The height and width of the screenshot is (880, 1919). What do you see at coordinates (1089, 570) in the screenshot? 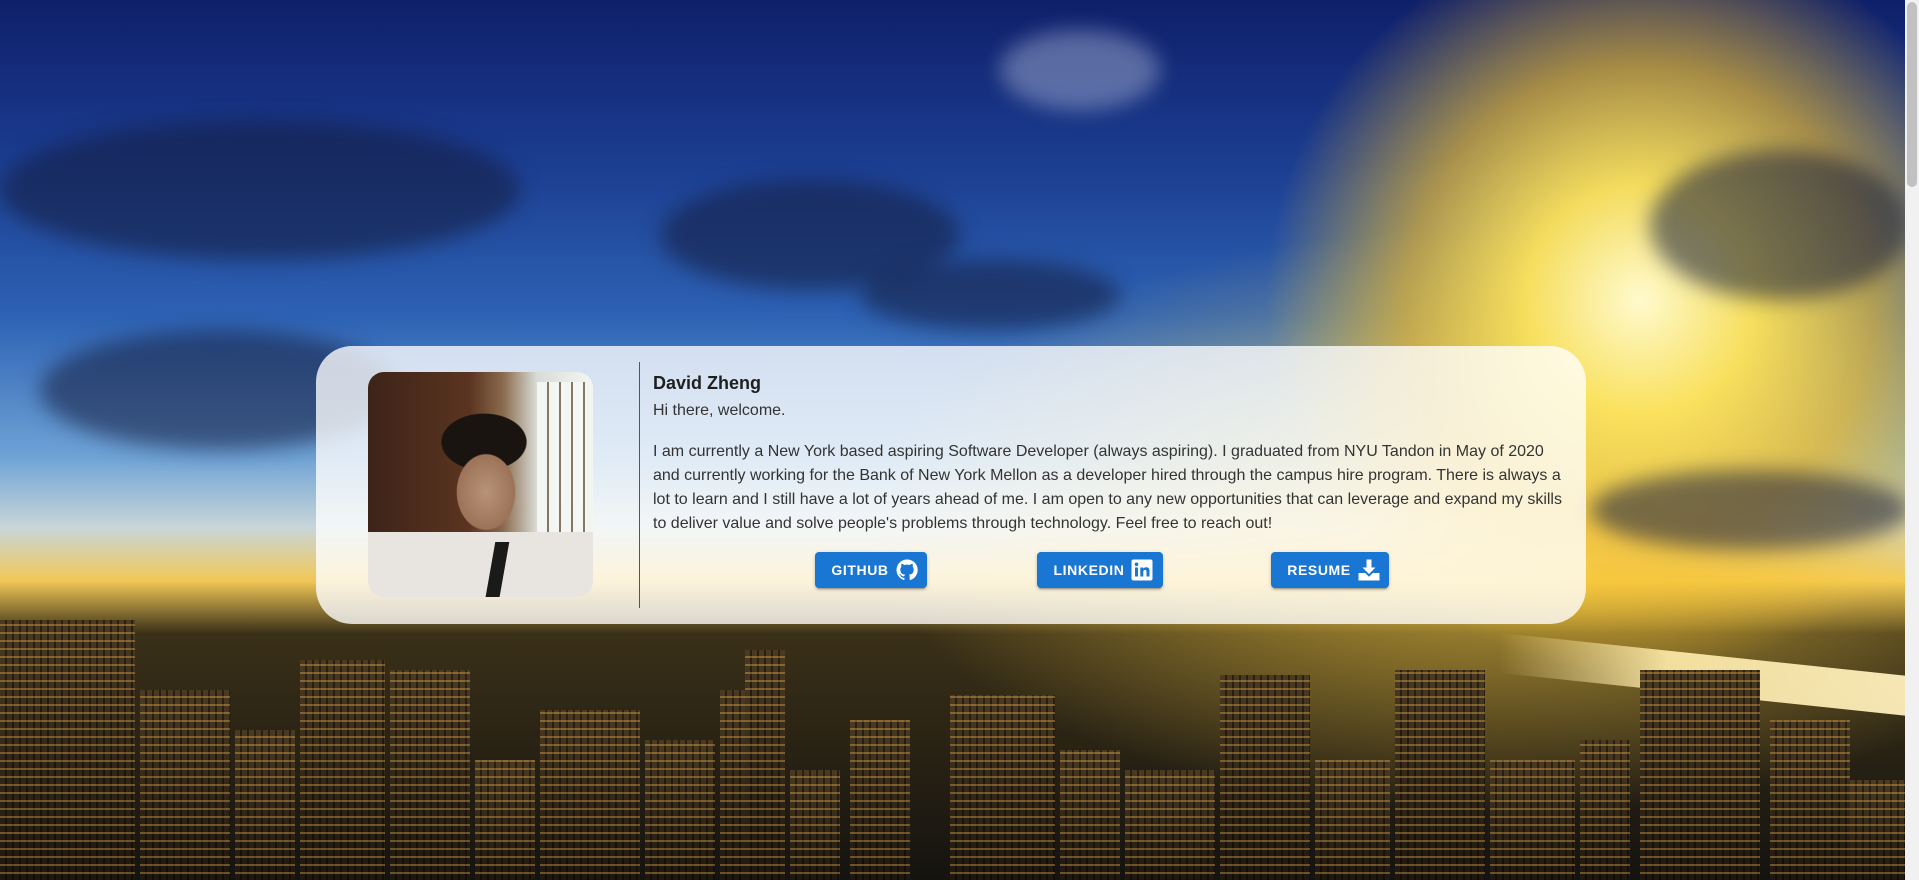
I see `linkedin-label: LINKEDIN` at bounding box center [1089, 570].